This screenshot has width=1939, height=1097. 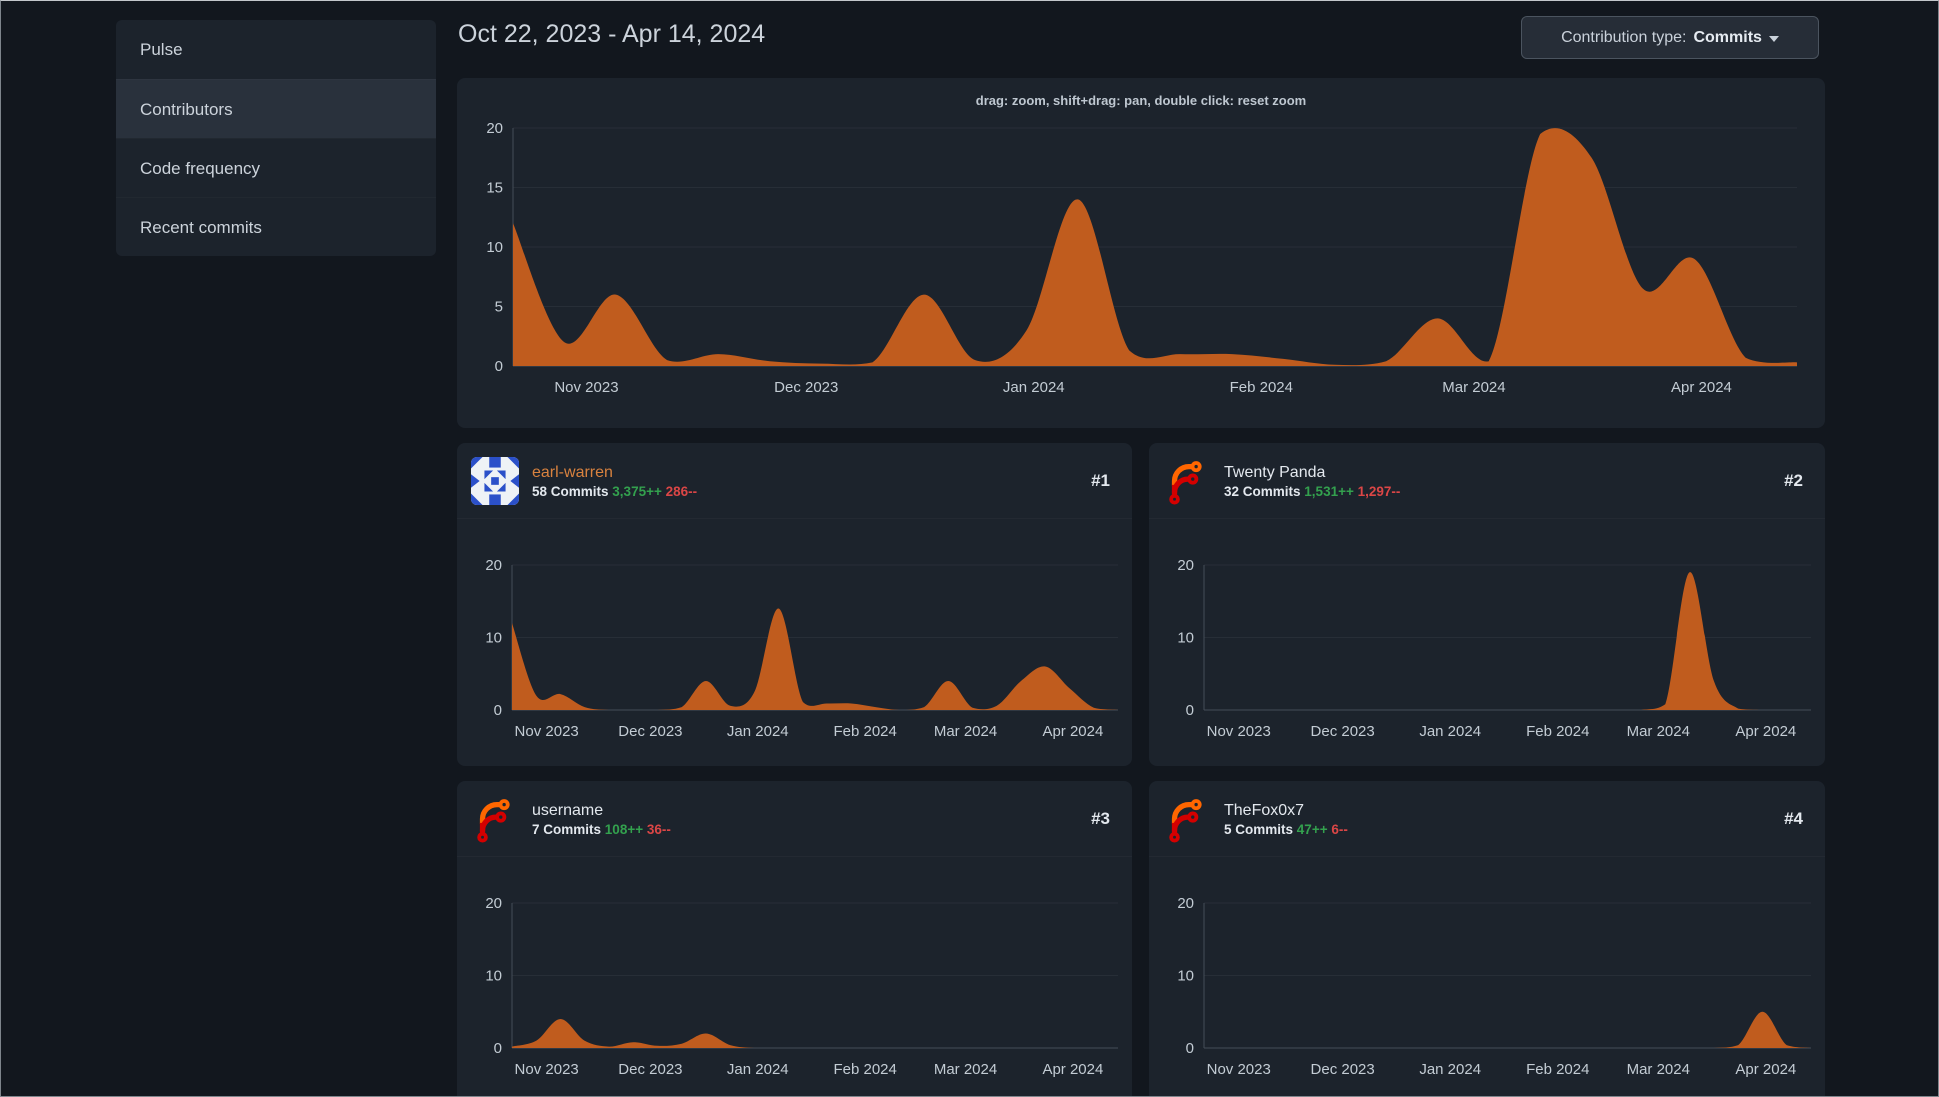 I want to click on rank-badge: #4, so click(x=1793, y=818).